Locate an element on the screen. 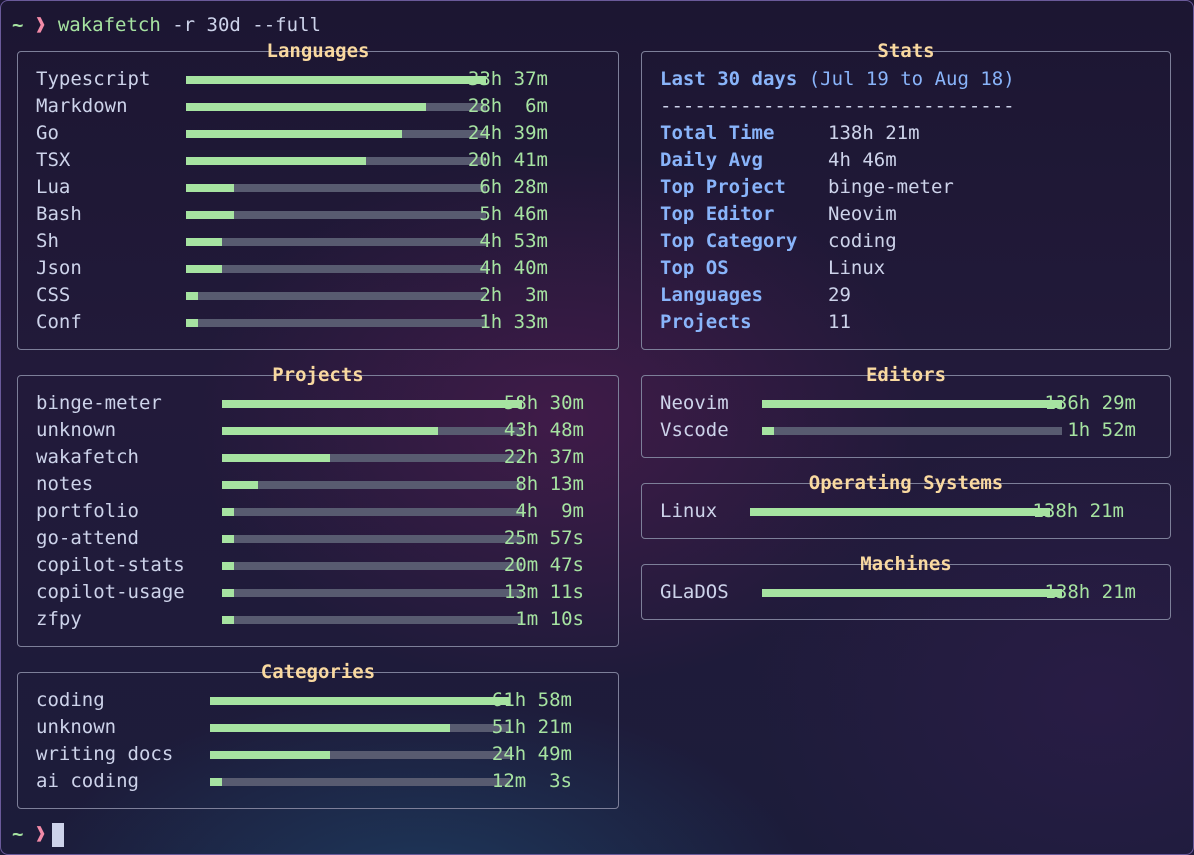 The image size is (1194, 855). projects-row: zfpy 1m 10s is located at coordinates (319, 619).